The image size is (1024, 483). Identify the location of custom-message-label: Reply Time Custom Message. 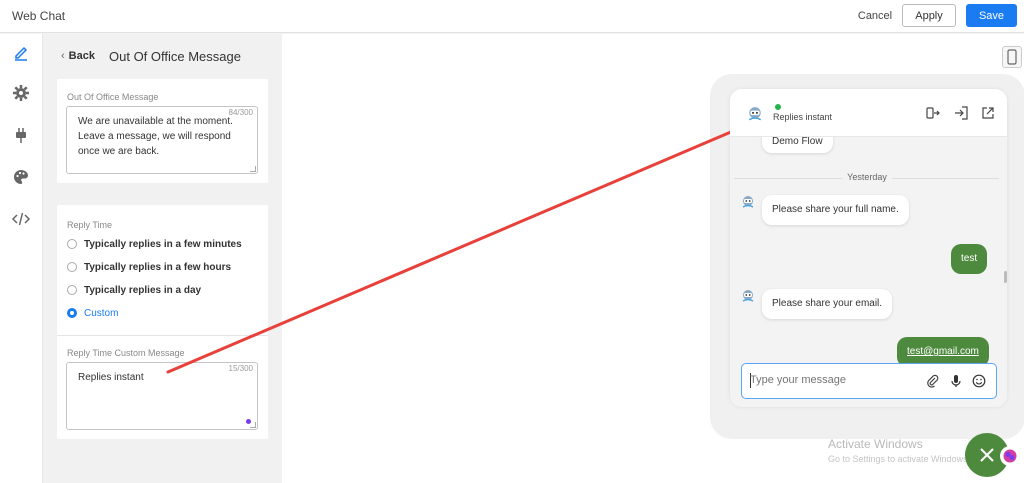
(126, 353).